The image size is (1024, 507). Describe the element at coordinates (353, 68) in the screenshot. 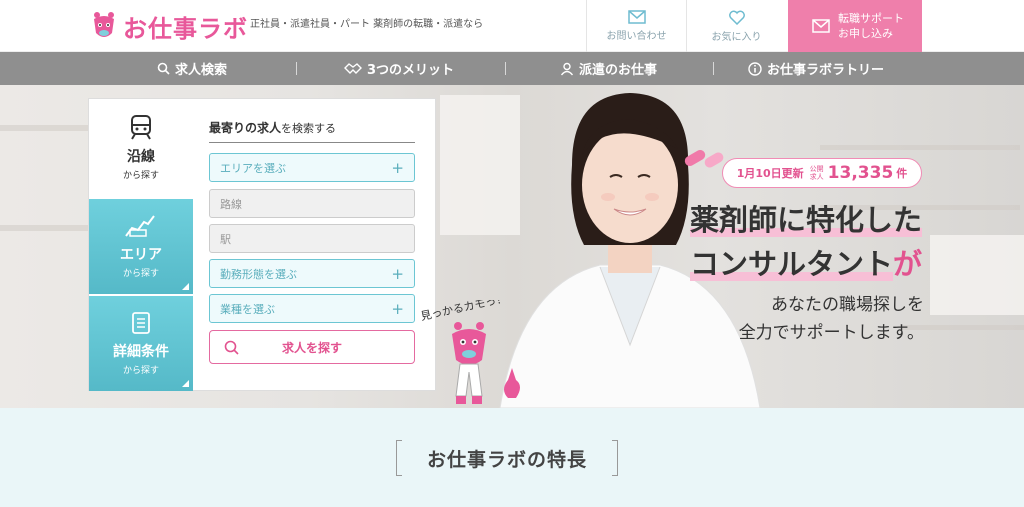

I see `handshake-icon` at that location.